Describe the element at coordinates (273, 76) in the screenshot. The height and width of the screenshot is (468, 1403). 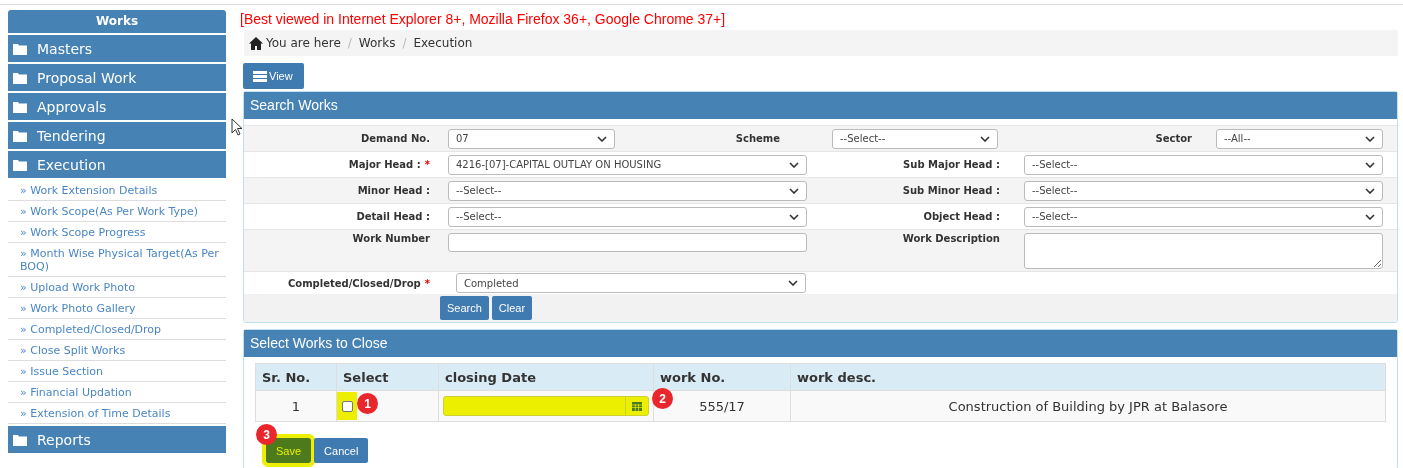
I see `view-button: View` at that location.